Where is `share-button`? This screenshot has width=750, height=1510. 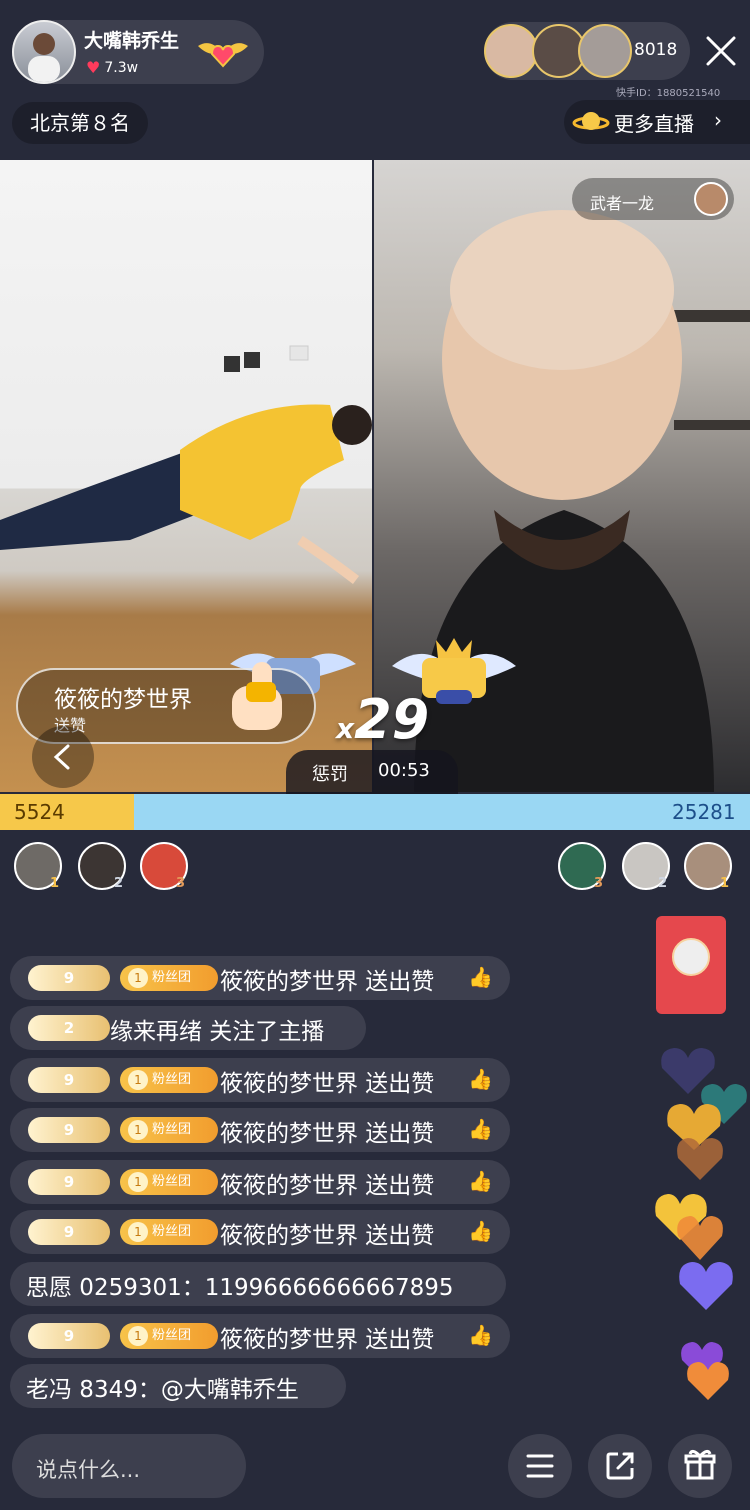
share-button is located at coordinates (620, 1466).